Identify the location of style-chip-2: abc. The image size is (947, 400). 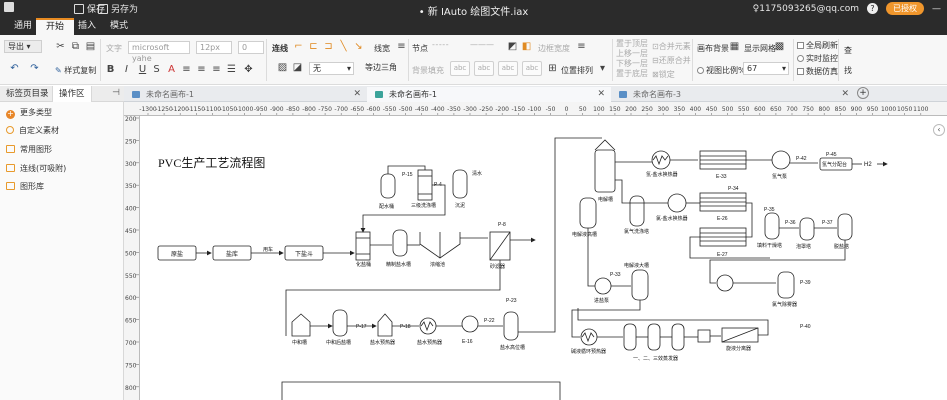
(484, 68).